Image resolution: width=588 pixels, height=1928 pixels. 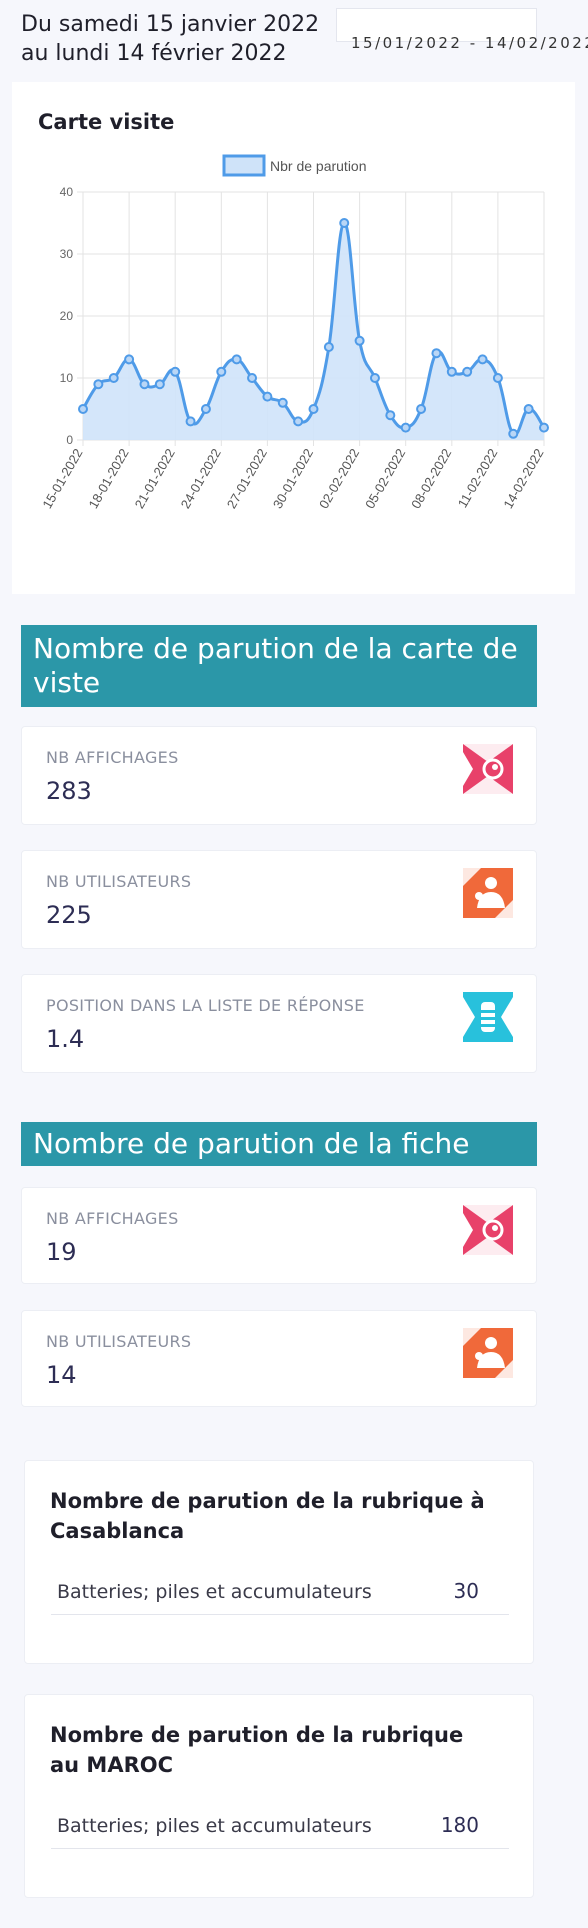 What do you see at coordinates (466, 1591) in the screenshot?
I see `rubric-value: 30` at bounding box center [466, 1591].